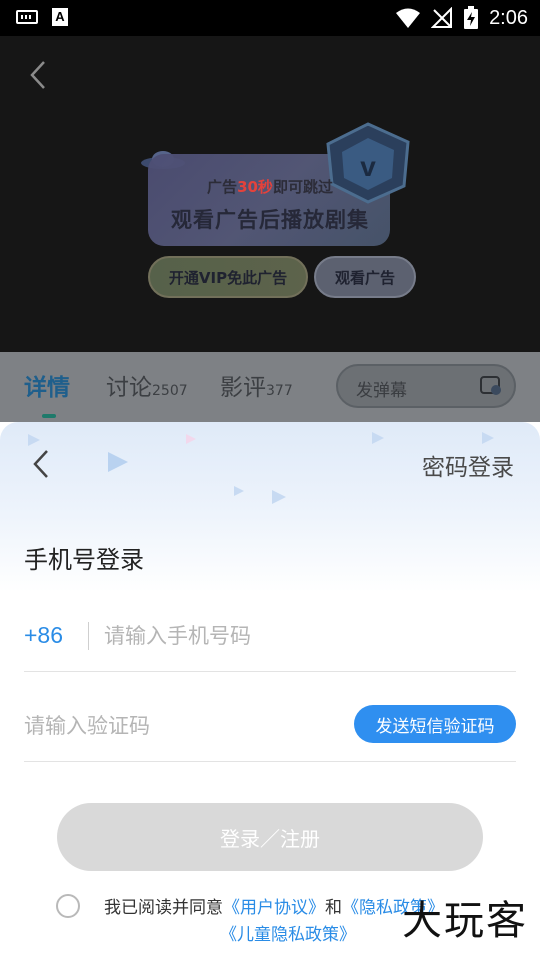 The width and height of the screenshot is (540, 960). Describe the element at coordinates (408, 18) in the screenshot. I see `wifi-icon` at that location.